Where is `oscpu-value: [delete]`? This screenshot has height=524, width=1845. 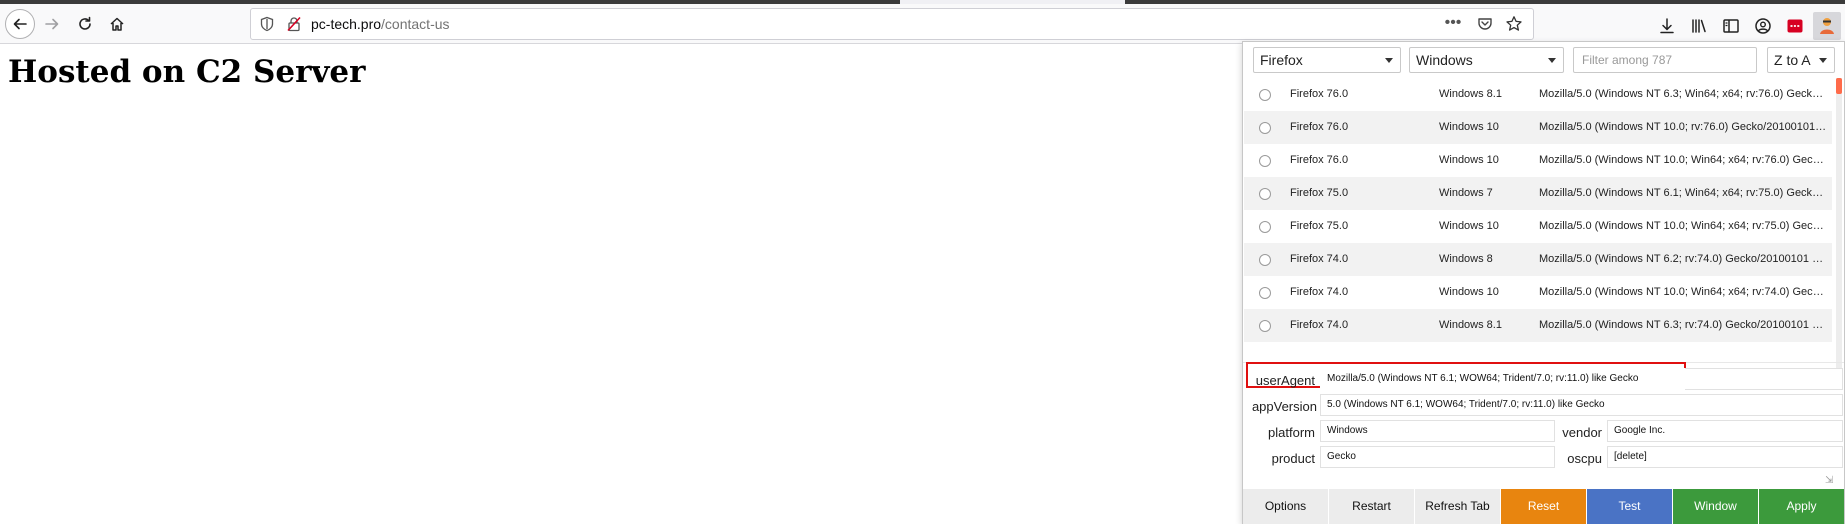
oscpu-value: [delete] is located at coordinates (1630, 456).